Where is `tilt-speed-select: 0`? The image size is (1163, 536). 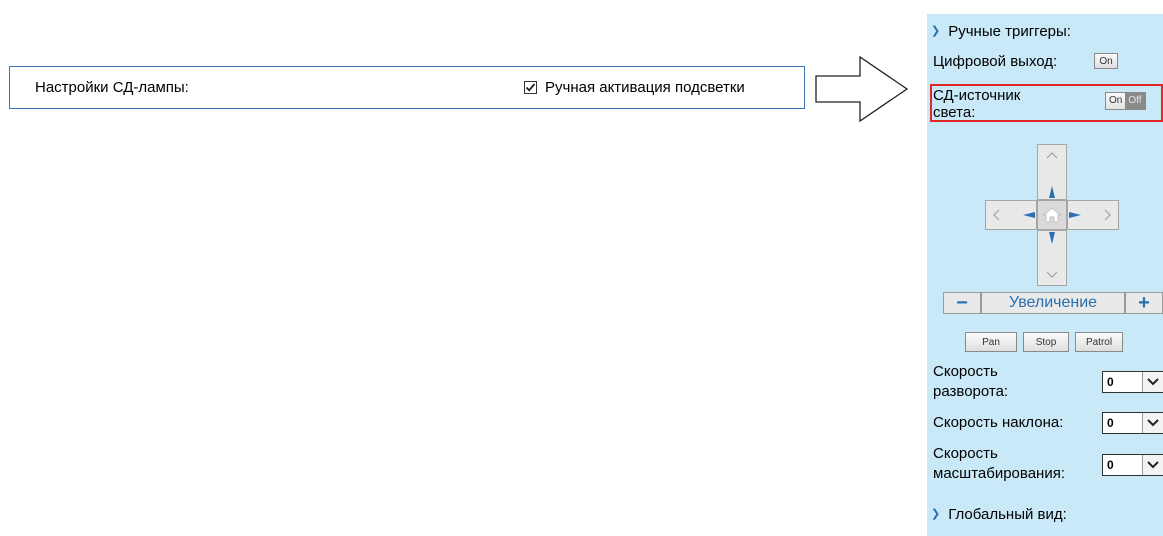
tilt-speed-select: 0 is located at coordinates (1132, 423).